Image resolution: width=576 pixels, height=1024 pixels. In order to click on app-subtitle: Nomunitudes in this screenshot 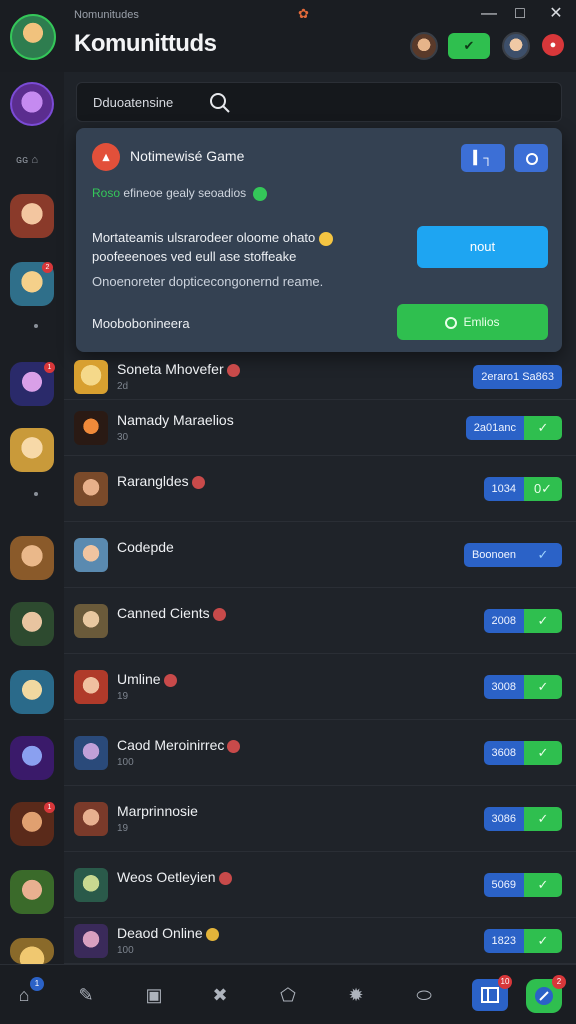, I will do `click(106, 15)`.